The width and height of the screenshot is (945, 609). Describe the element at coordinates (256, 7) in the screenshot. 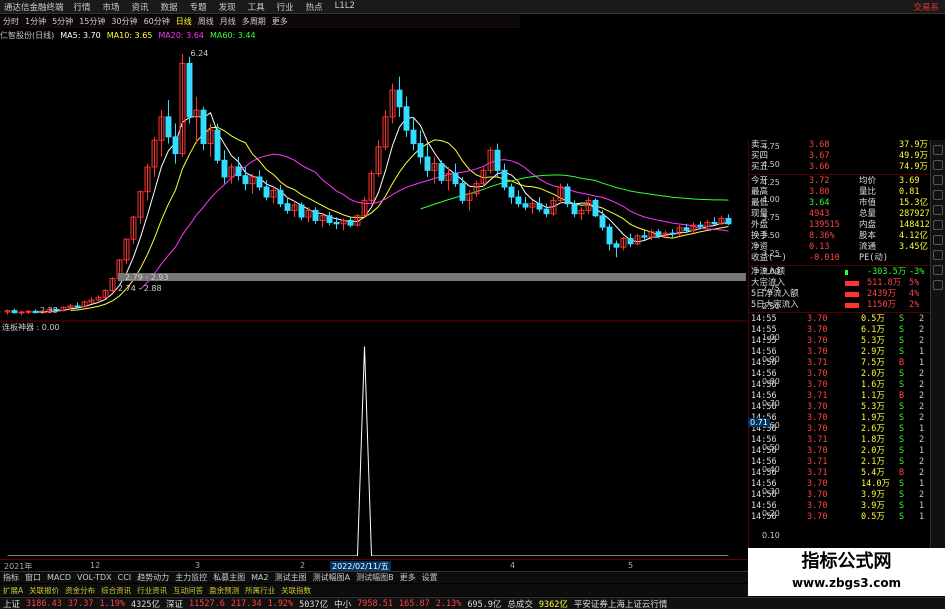

I see `menu-item: 工具` at that location.